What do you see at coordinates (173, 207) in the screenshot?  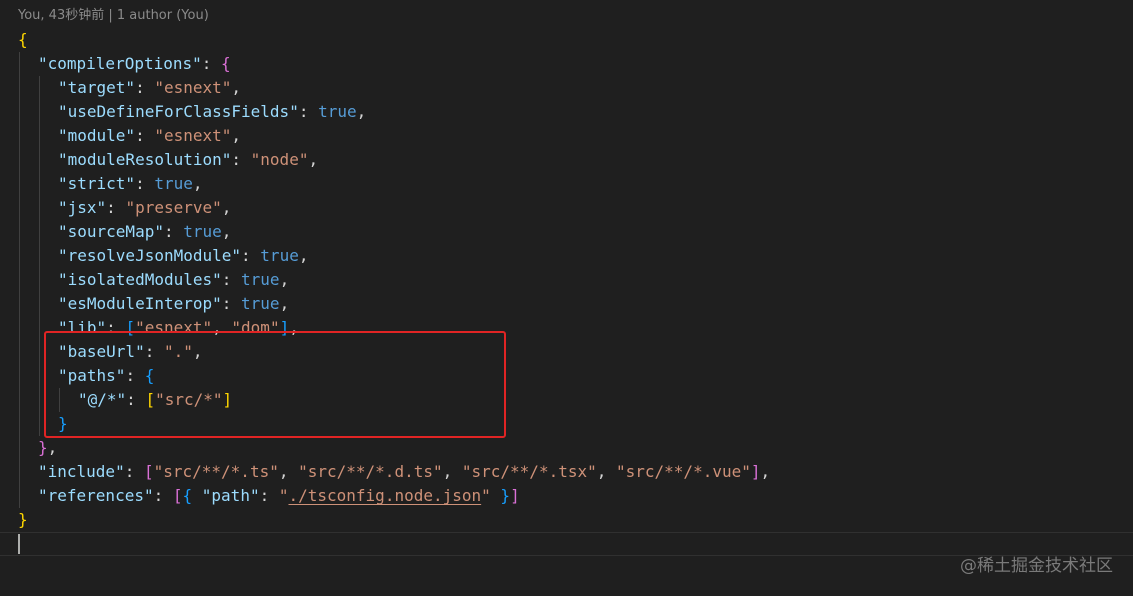 I see `json-string: "preserve"` at bounding box center [173, 207].